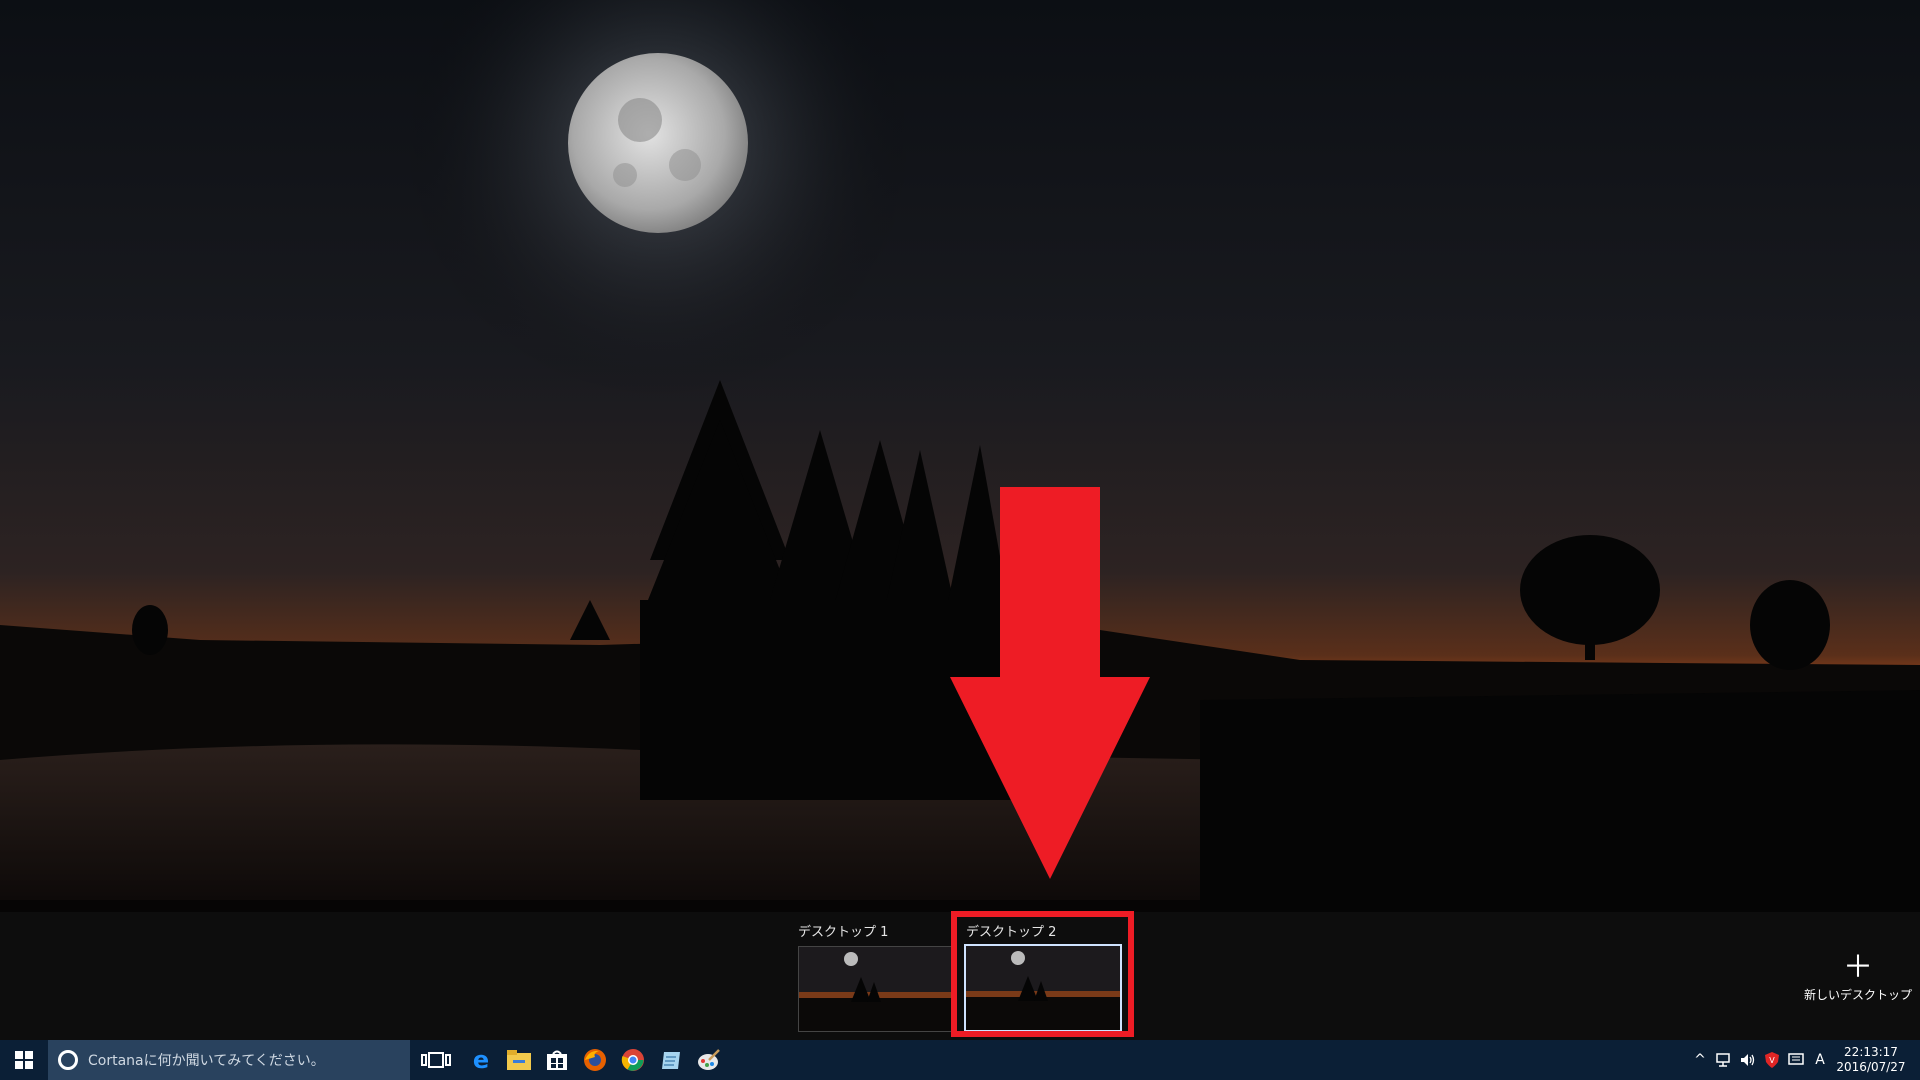  What do you see at coordinates (1857, 995) in the screenshot?
I see `new-desktop-label: 新しいデスクトップ` at bounding box center [1857, 995].